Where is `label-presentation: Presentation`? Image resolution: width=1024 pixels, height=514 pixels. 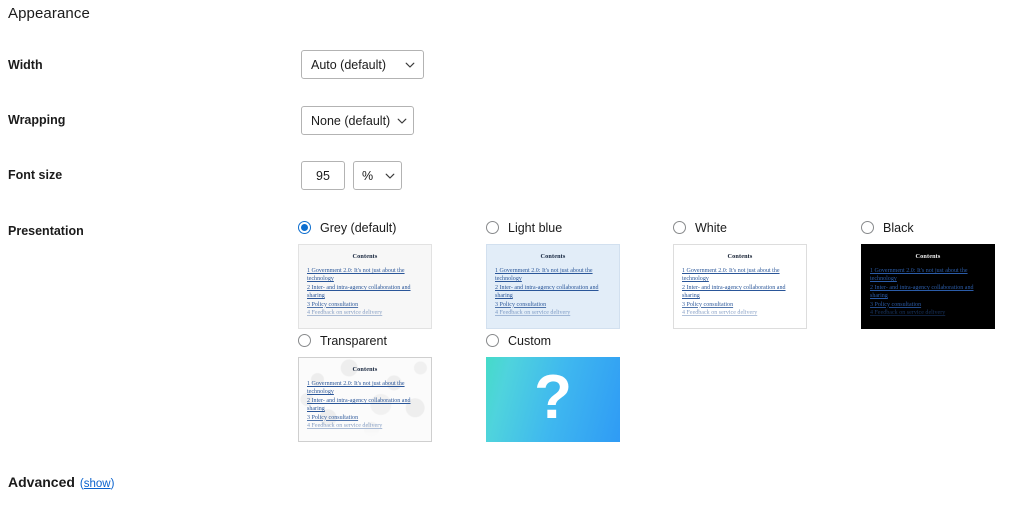
label-presentation: Presentation is located at coordinates (46, 231).